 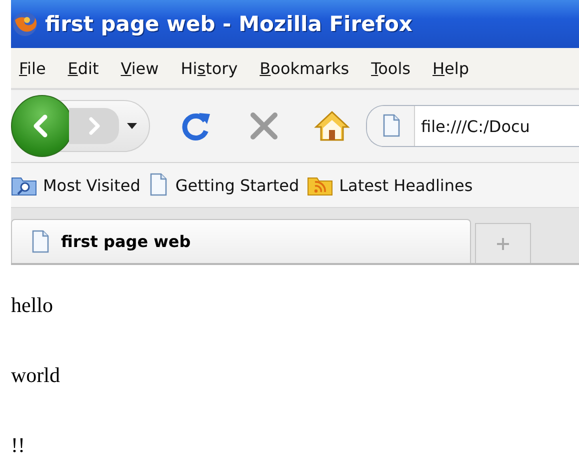 I want to click on caret-icon, so click(x=132, y=126).